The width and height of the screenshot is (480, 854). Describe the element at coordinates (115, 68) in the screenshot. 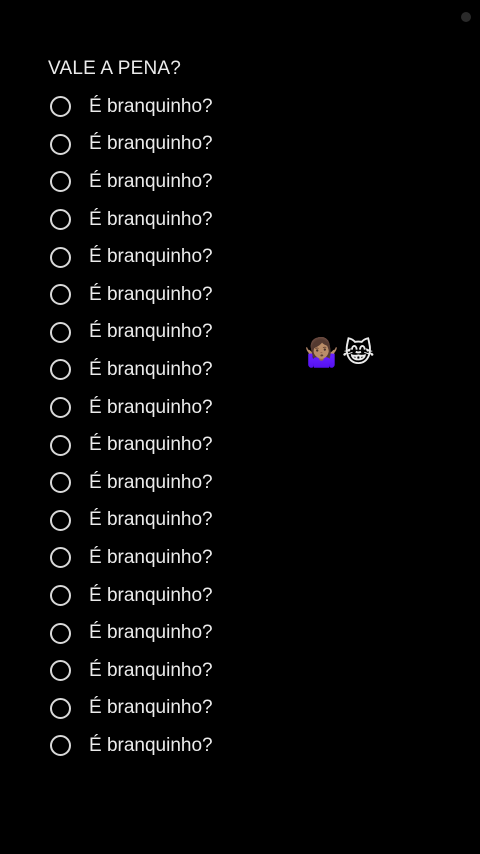

I see `note-title: VALE A PENA?` at that location.